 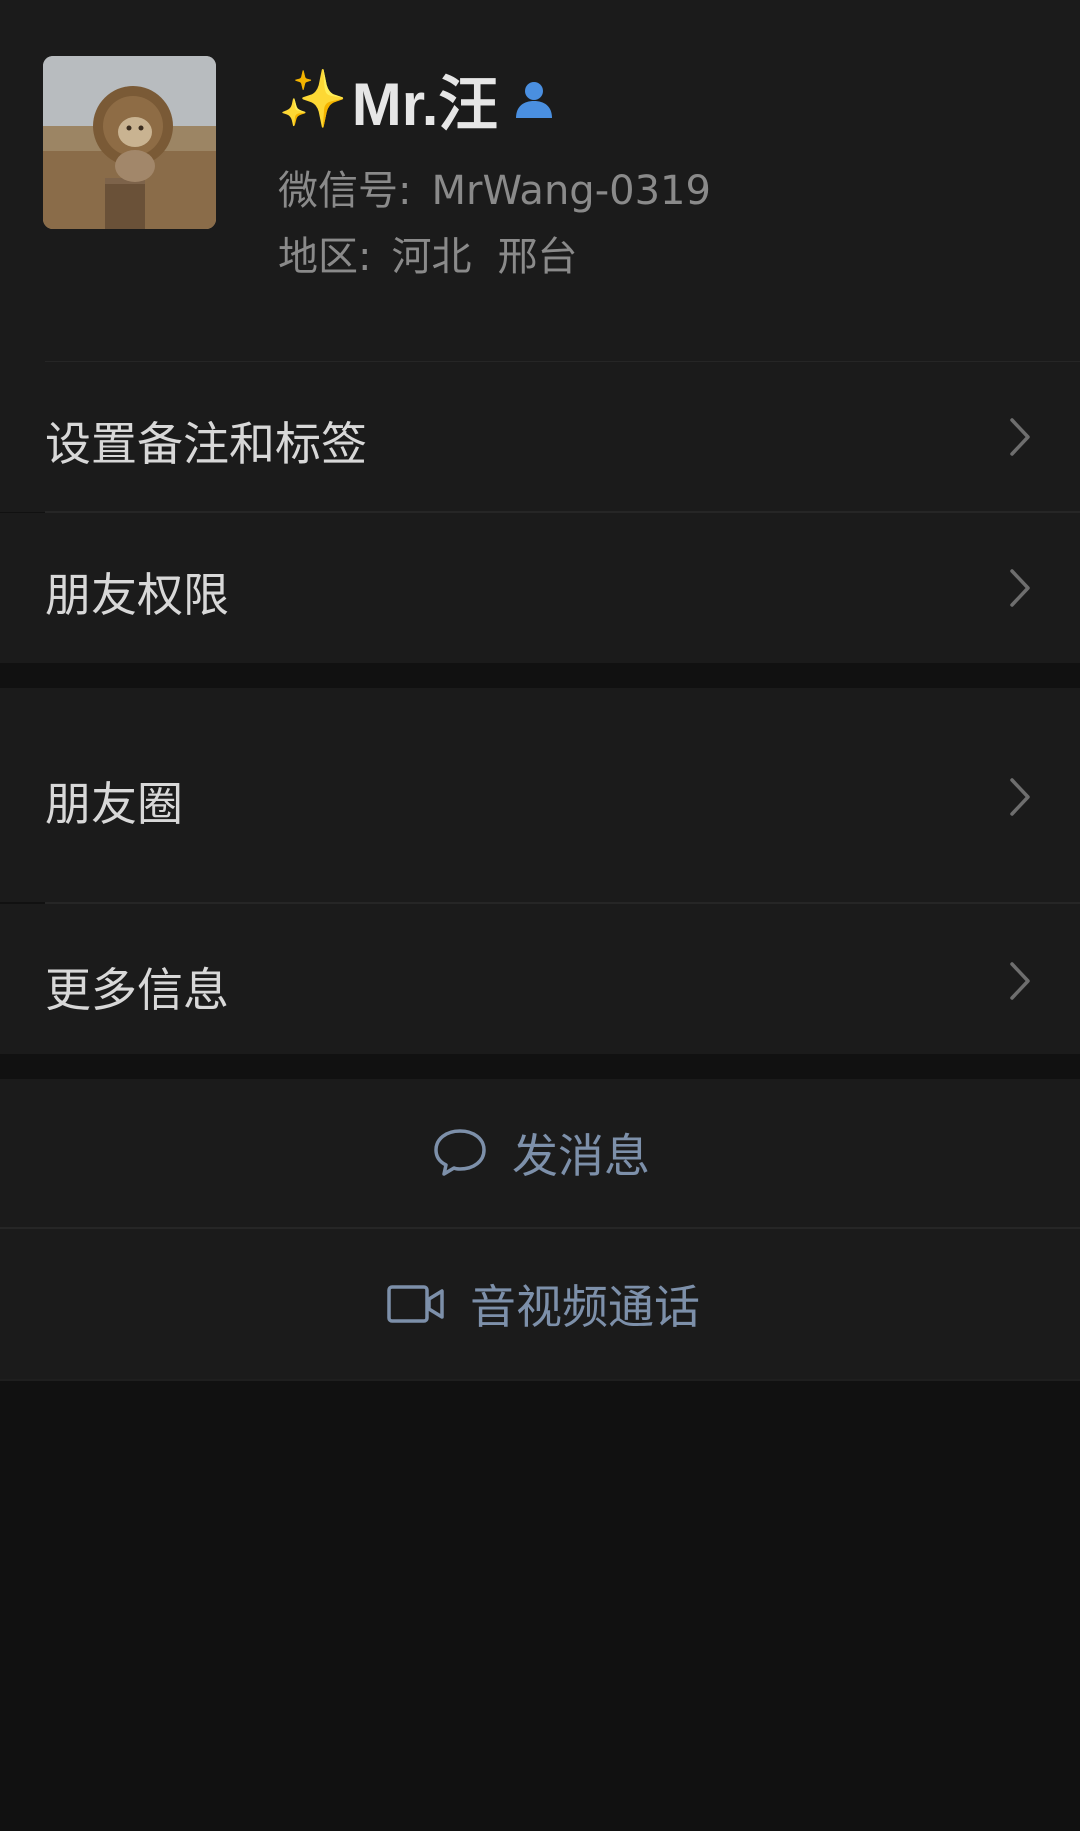 I want to click on display-name: Mr.汪, so click(x=425, y=104).